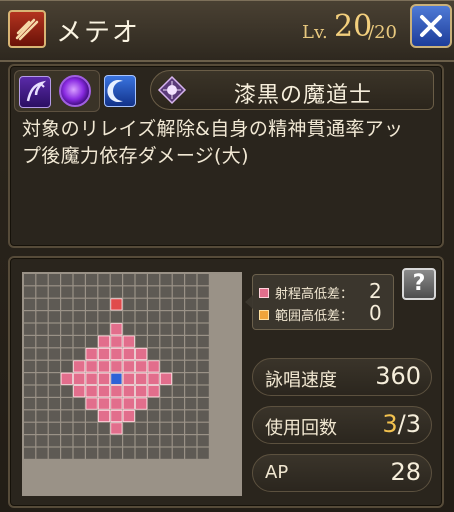 The width and height of the screenshot is (454, 512). What do you see at coordinates (315, 32) in the screenshot?
I see `level-prefix: Lv.` at bounding box center [315, 32].